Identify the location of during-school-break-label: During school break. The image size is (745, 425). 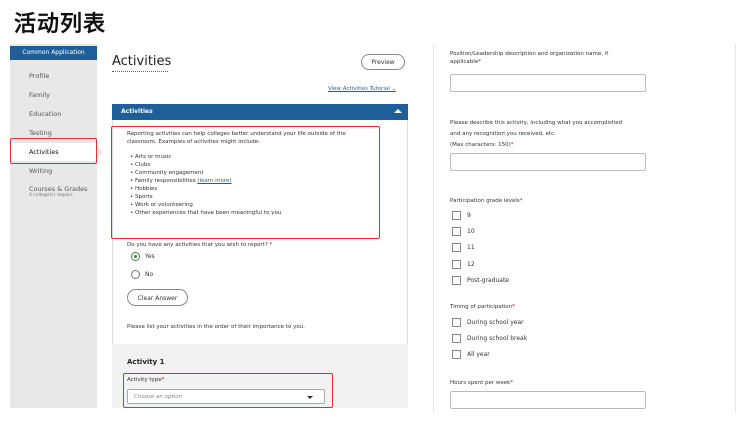
(497, 338).